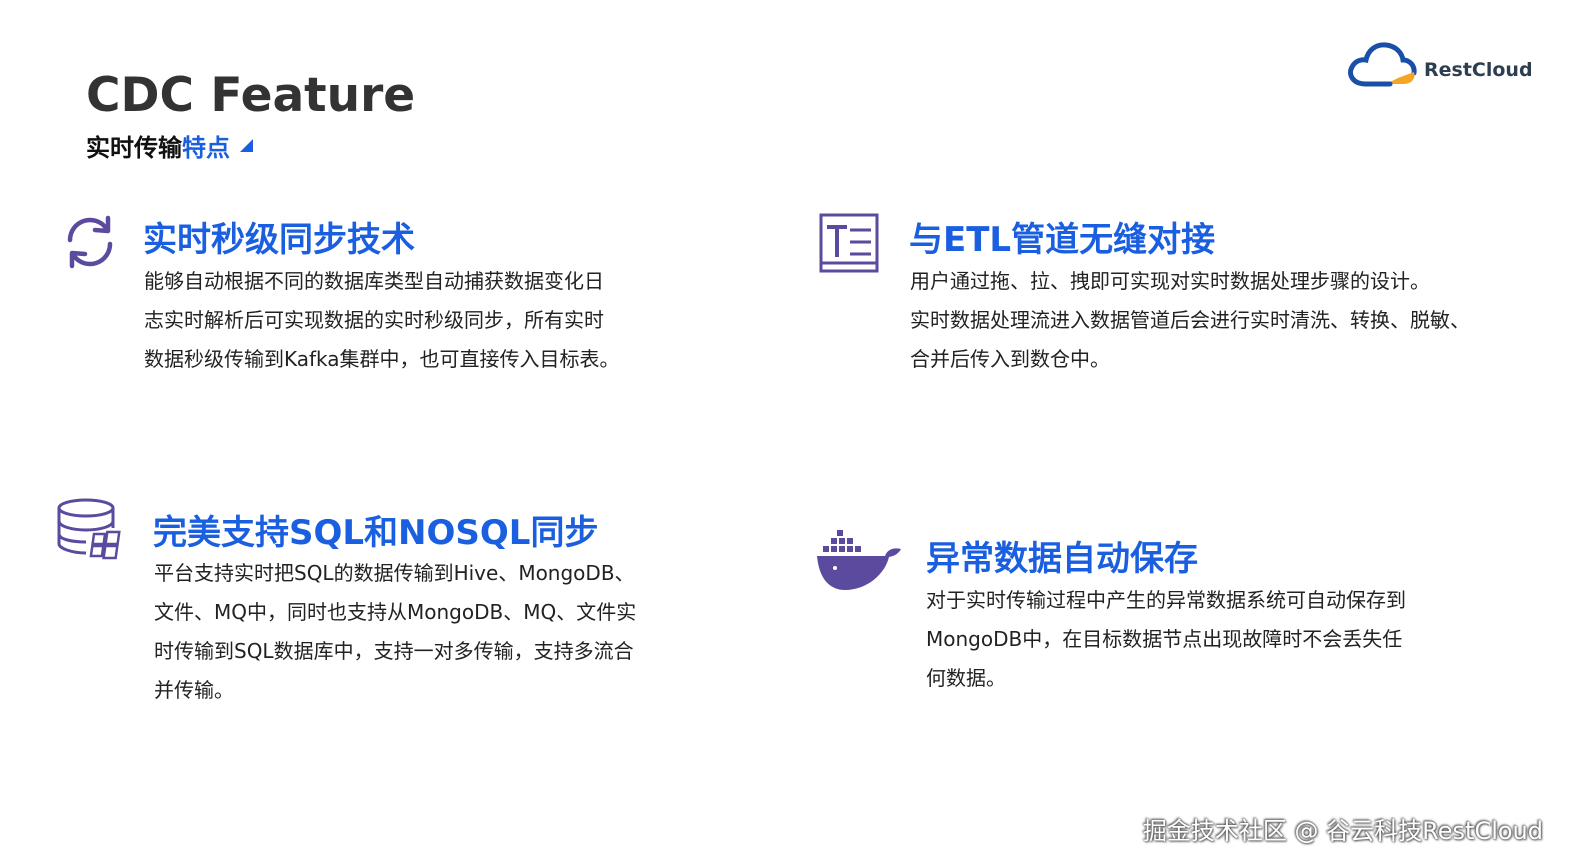  Describe the element at coordinates (374, 281) in the screenshot. I see `feature-line: 能够自动根据不同的数据库类型自动捕获数据变化日` at that location.